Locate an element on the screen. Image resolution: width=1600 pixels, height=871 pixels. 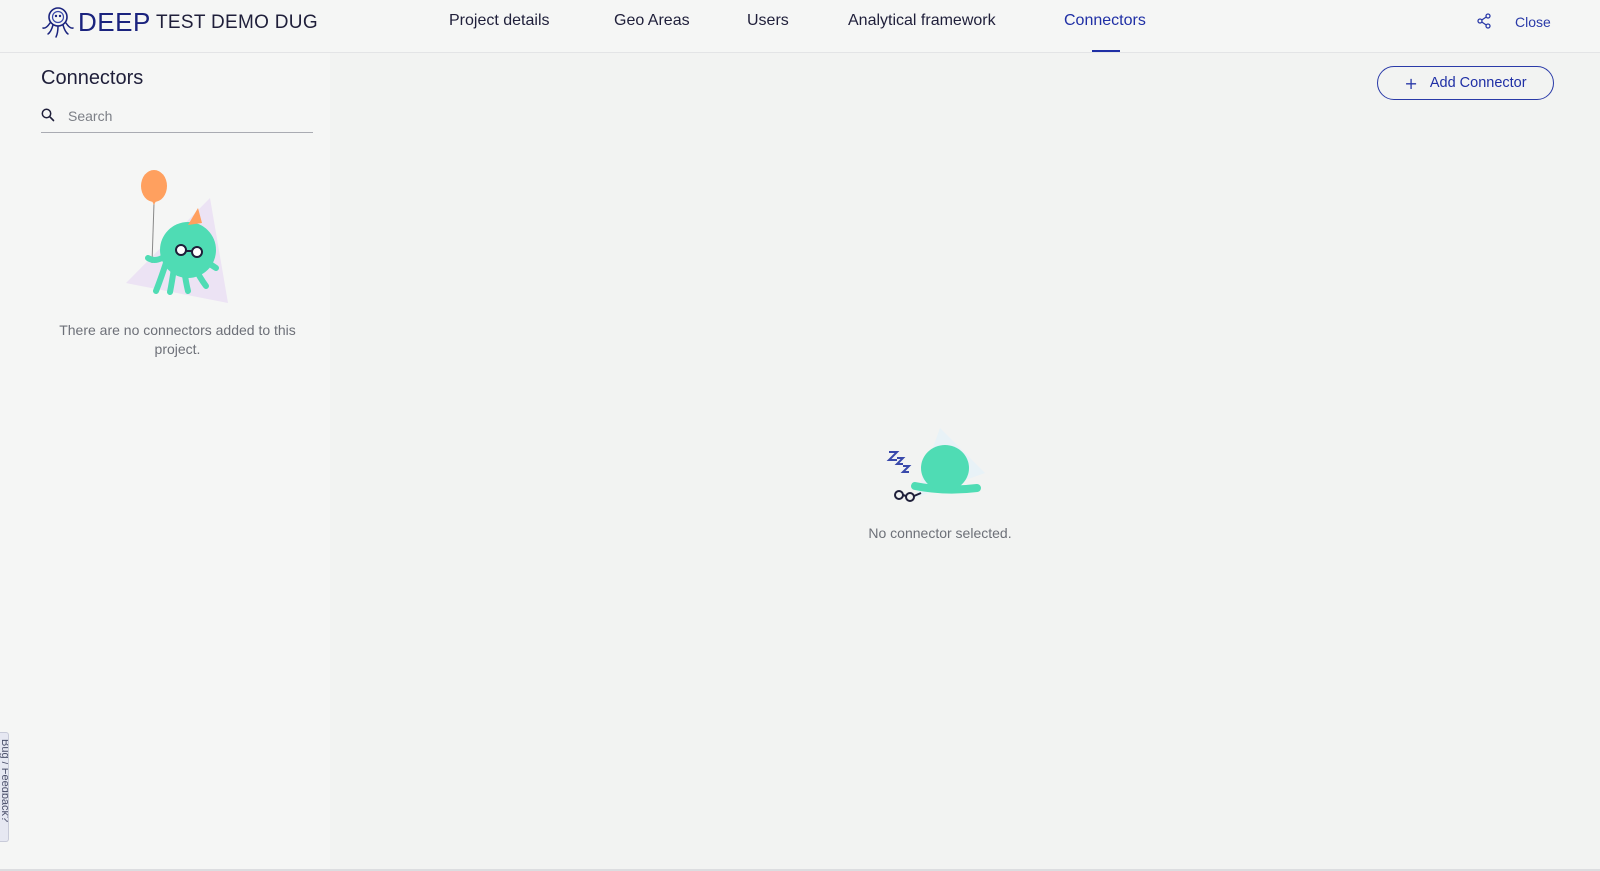
tab-project-details: Project details is located at coordinates (499, 21).